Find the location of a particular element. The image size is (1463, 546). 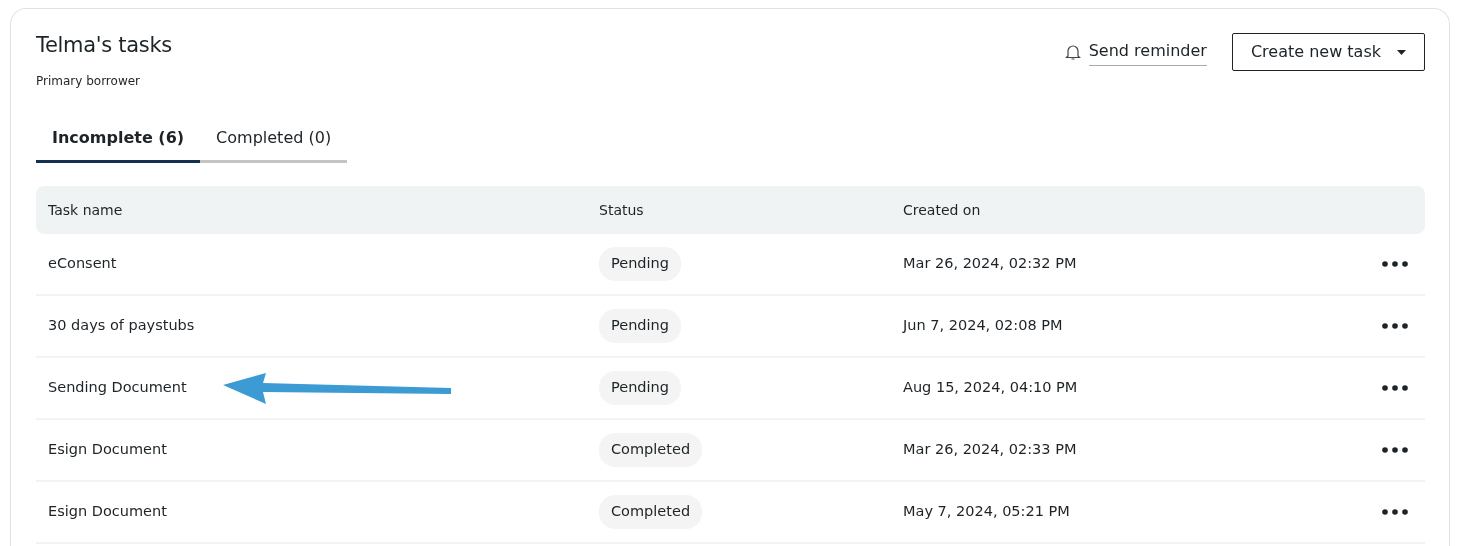

column-header: Status is located at coordinates (621, 209).